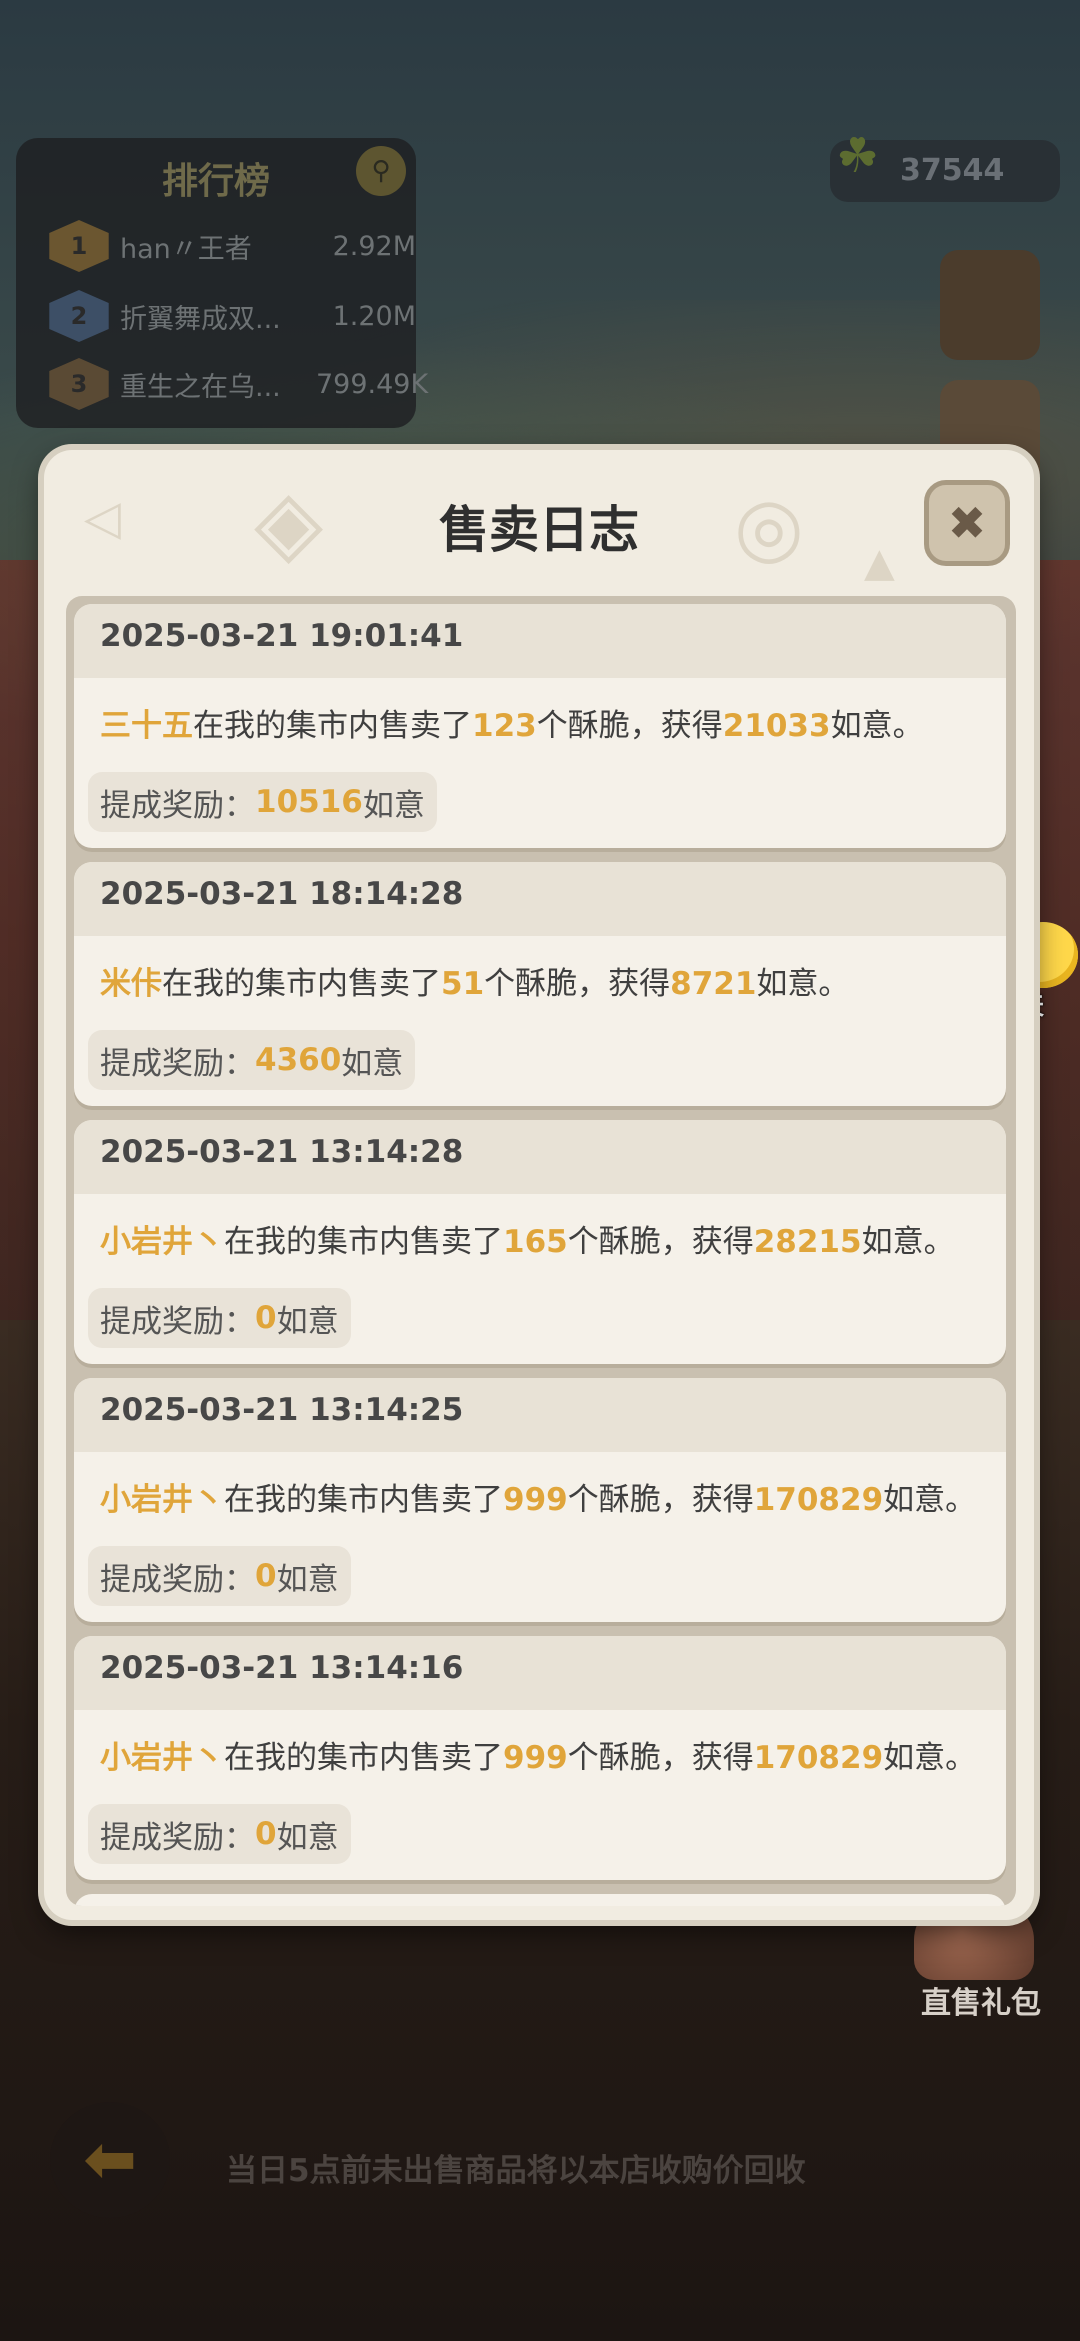 The width and height of the screenshot is (1080, 2341). I want to click on leaderboard-score: 2.92M, so click(374, 246).